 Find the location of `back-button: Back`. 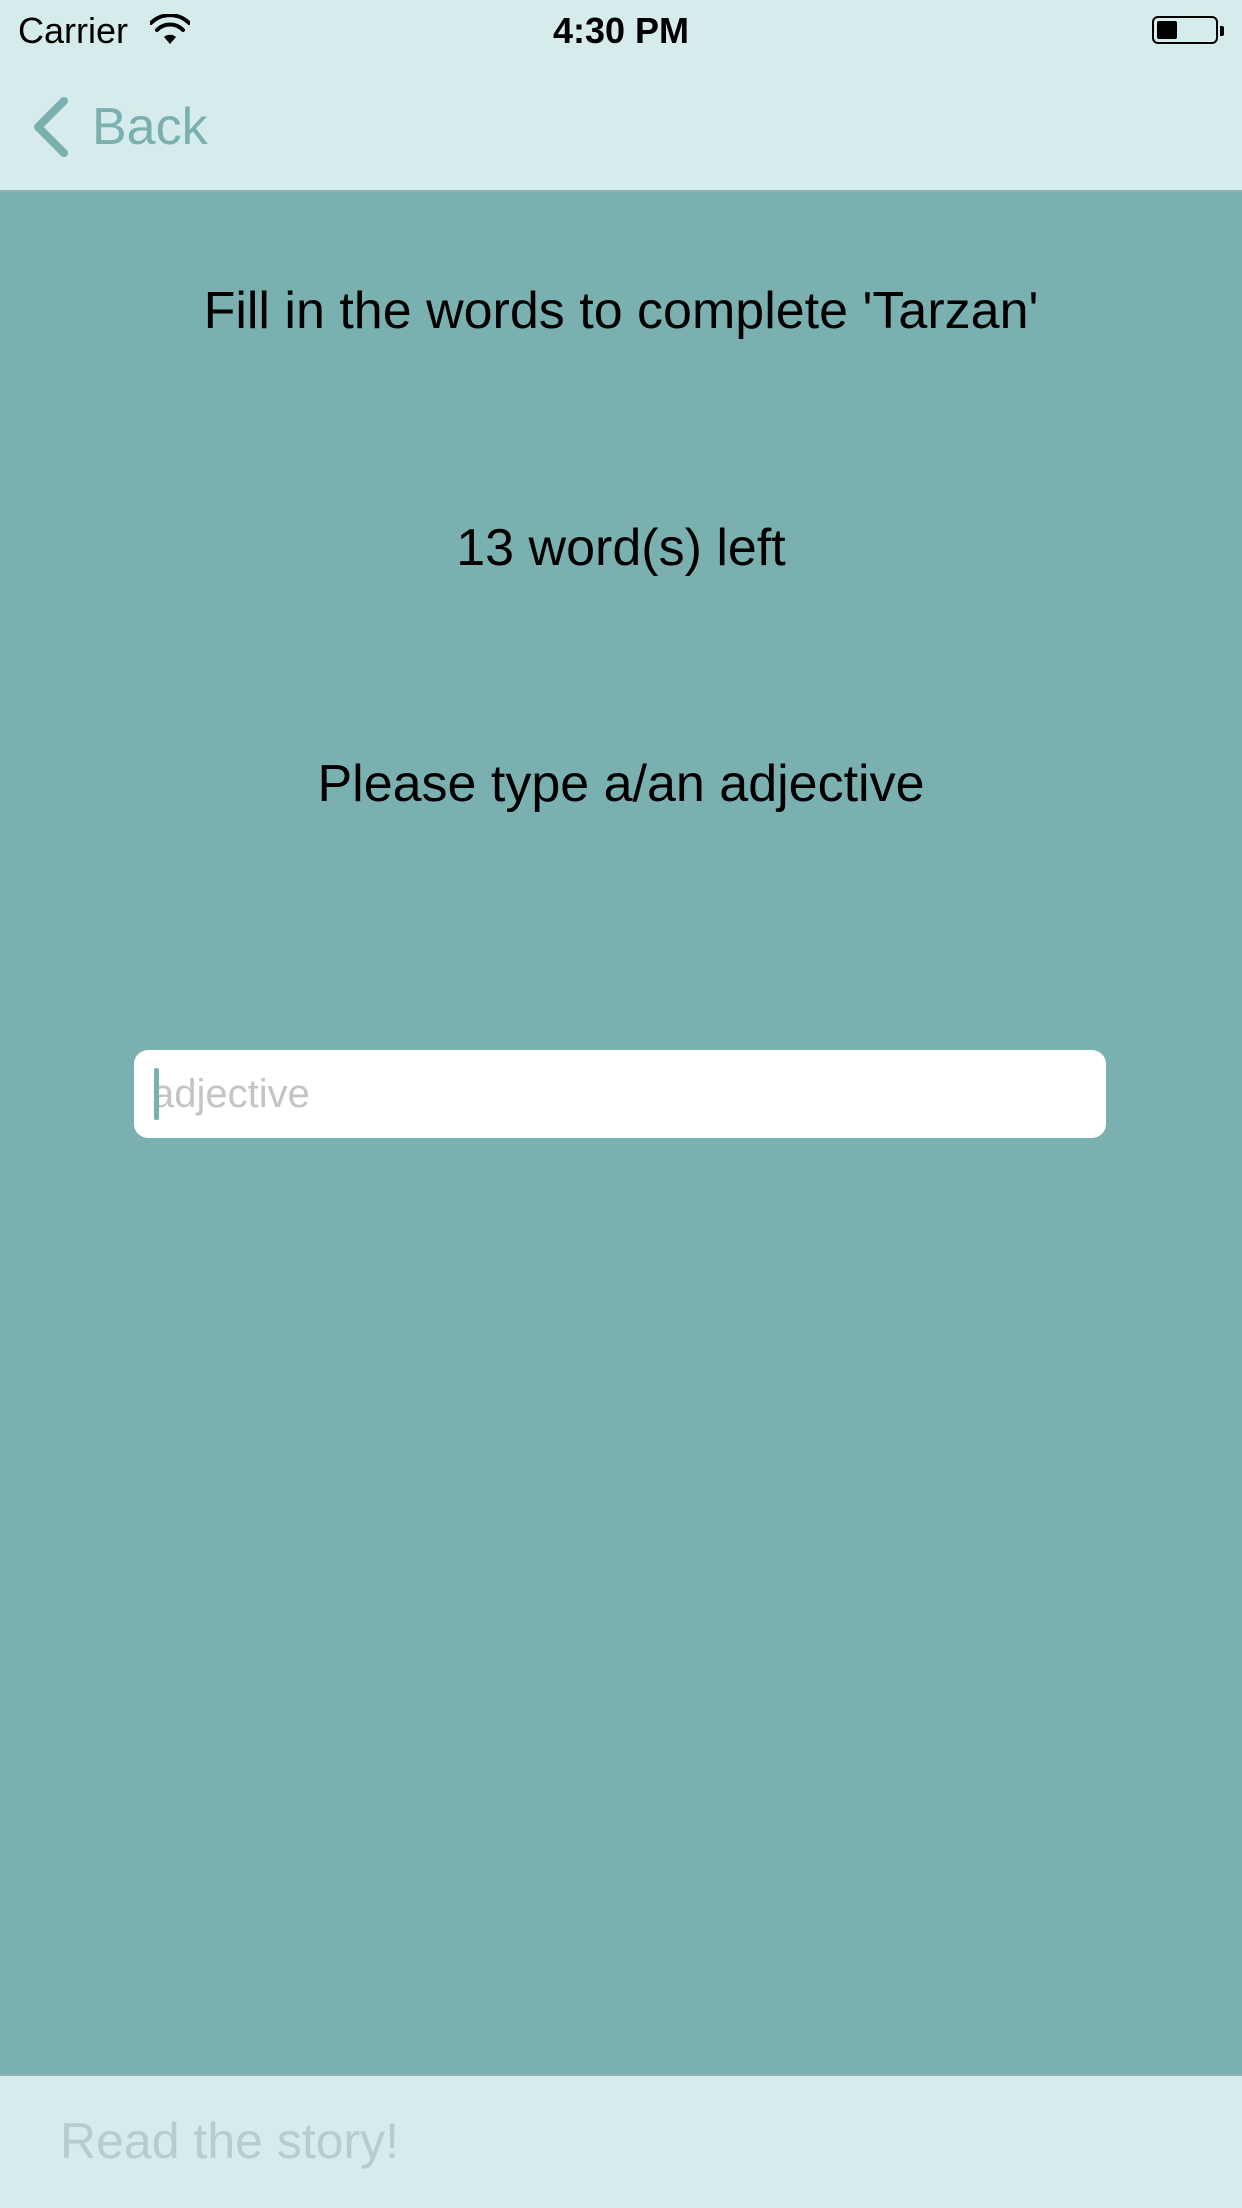

back-button: Back is located at coordinates (119, 127).